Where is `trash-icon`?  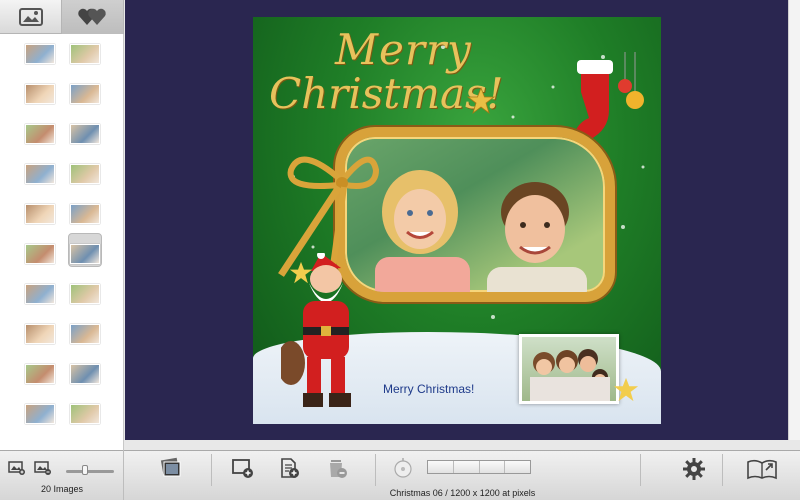 trash-icon is located at coordinates (338, 469).